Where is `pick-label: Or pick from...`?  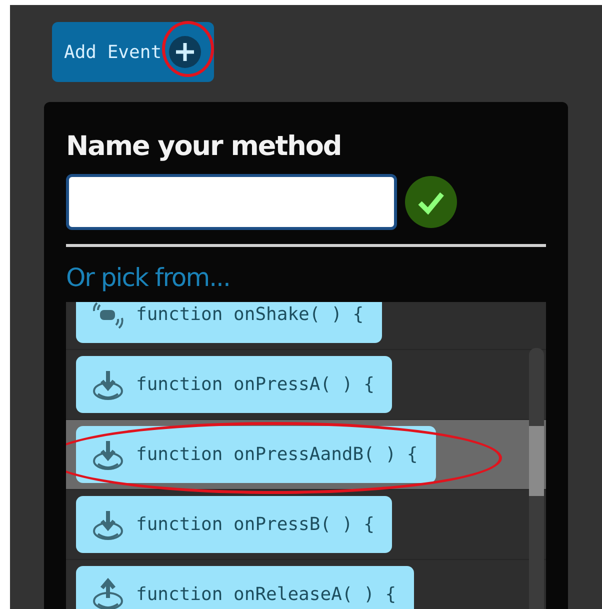
pick-label: Or pick from... is located at coordinates (148, 277).